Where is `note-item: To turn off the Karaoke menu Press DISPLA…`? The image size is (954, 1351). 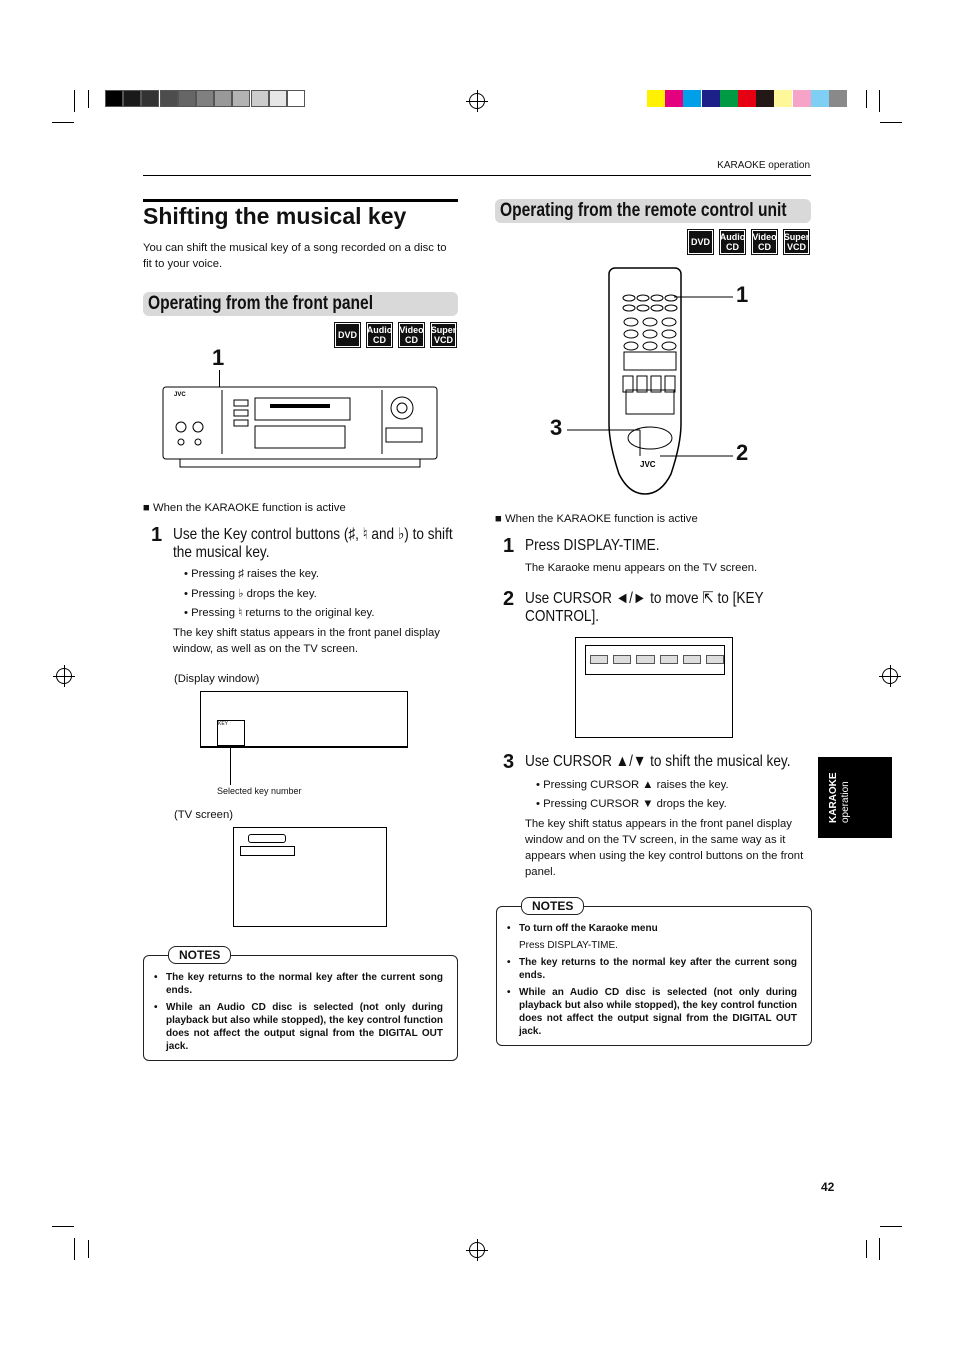 note-item: To turn off the Karaoke menu Press DISPLA… is located at coordinates (651, 937).